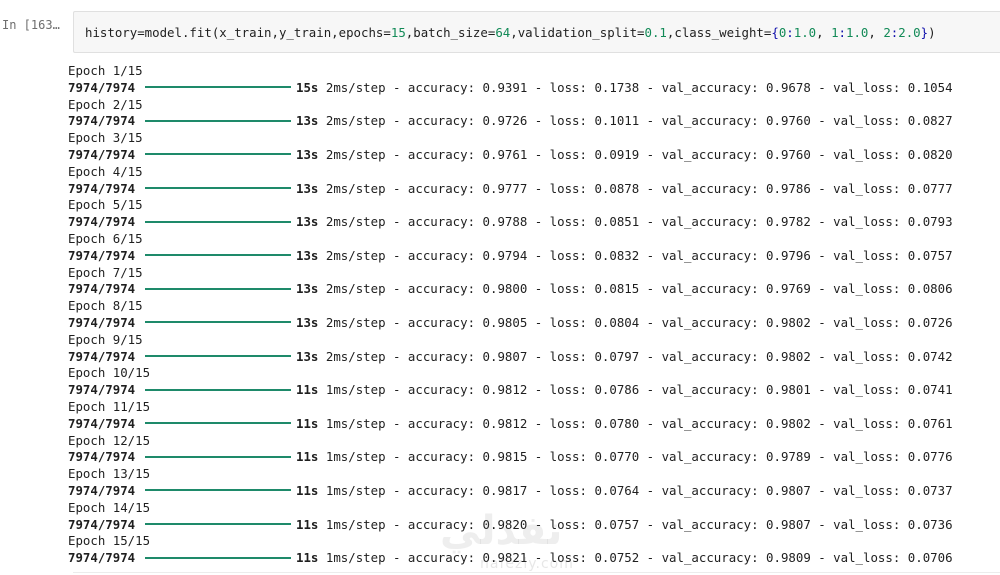 This screenshot has height=575, width=1000. I want to click on epoch-label: Epoch 13/15, so click(109, 474).